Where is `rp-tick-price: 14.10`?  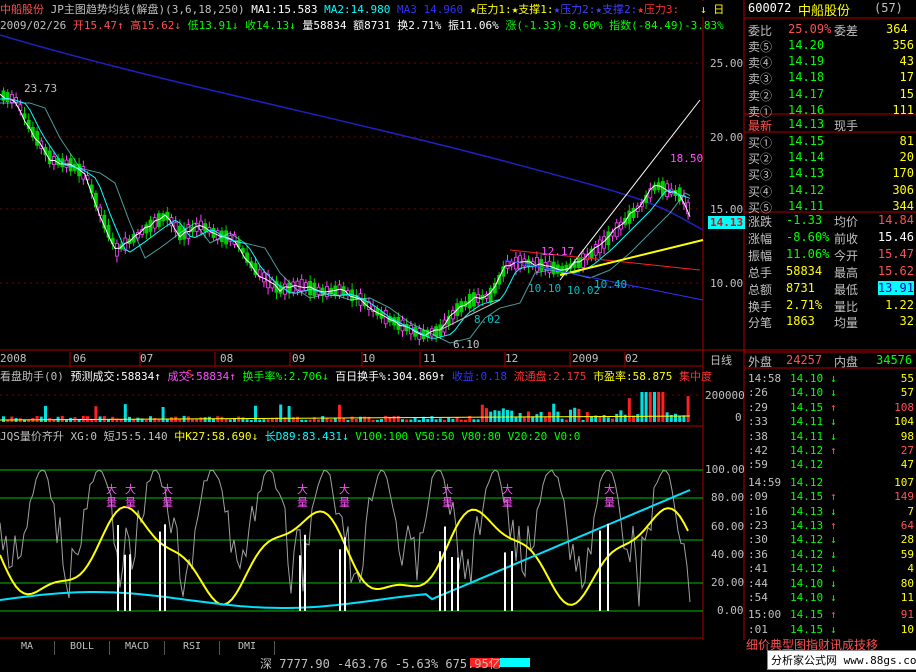 rp-tick-price: 14.10 is located at coordinates (807, 378).